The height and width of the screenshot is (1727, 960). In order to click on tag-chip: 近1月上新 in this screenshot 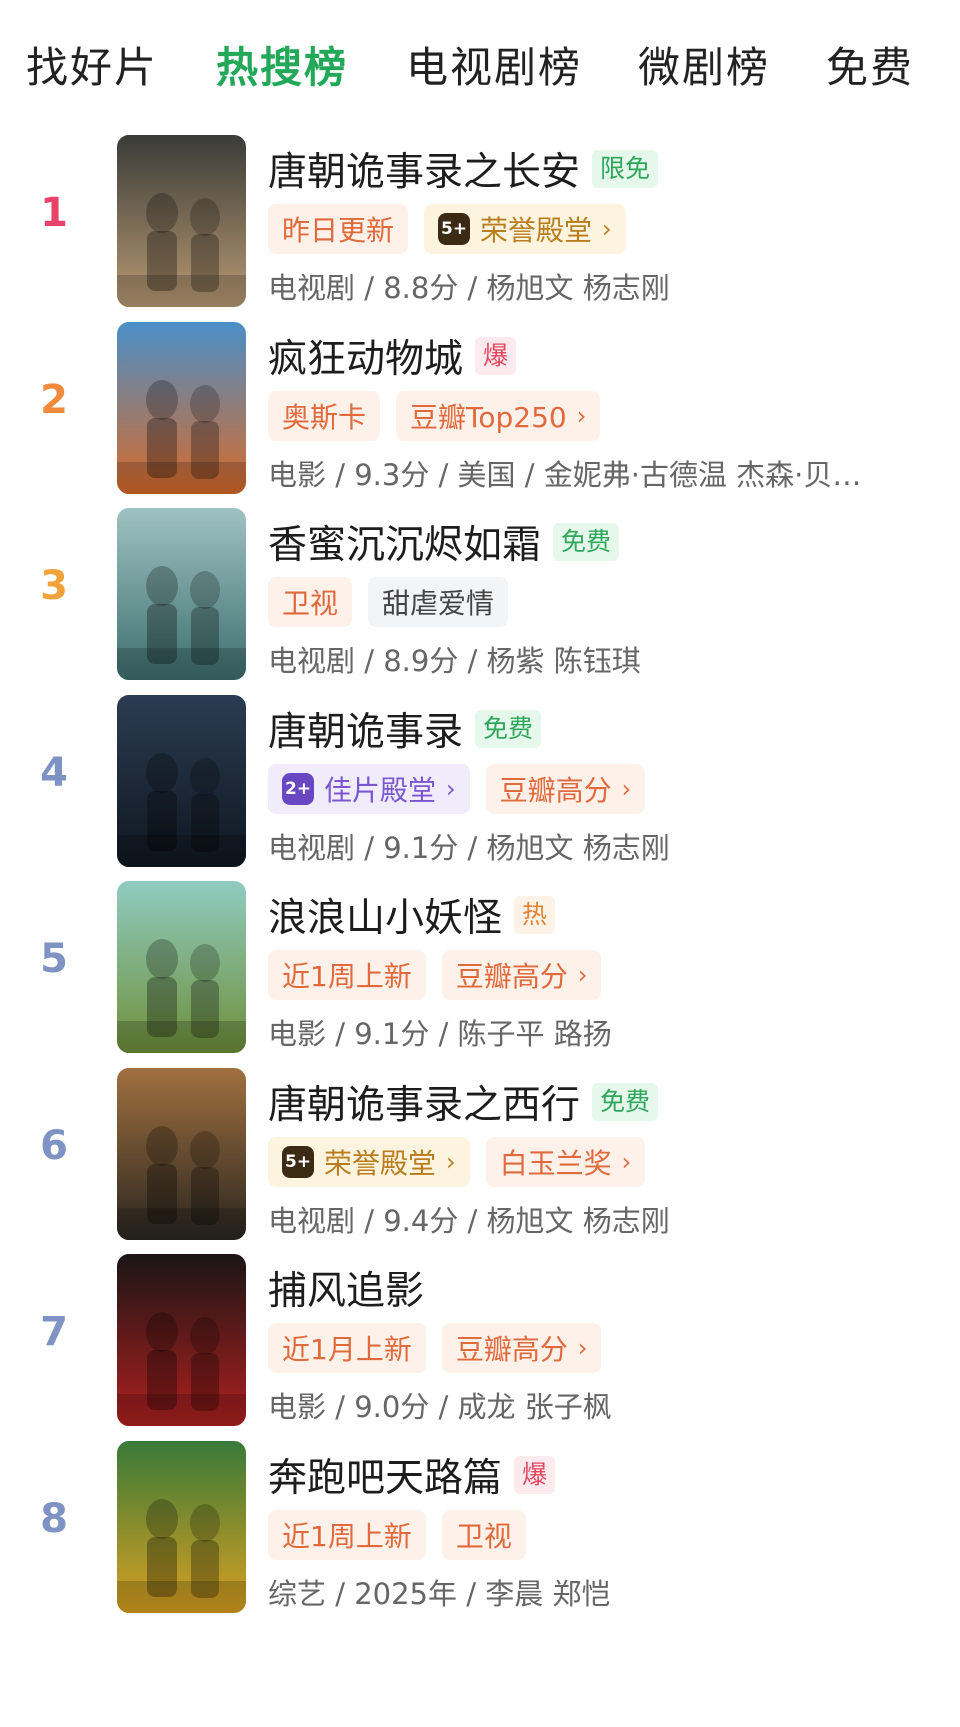, I will do `click(347, 1348)`.